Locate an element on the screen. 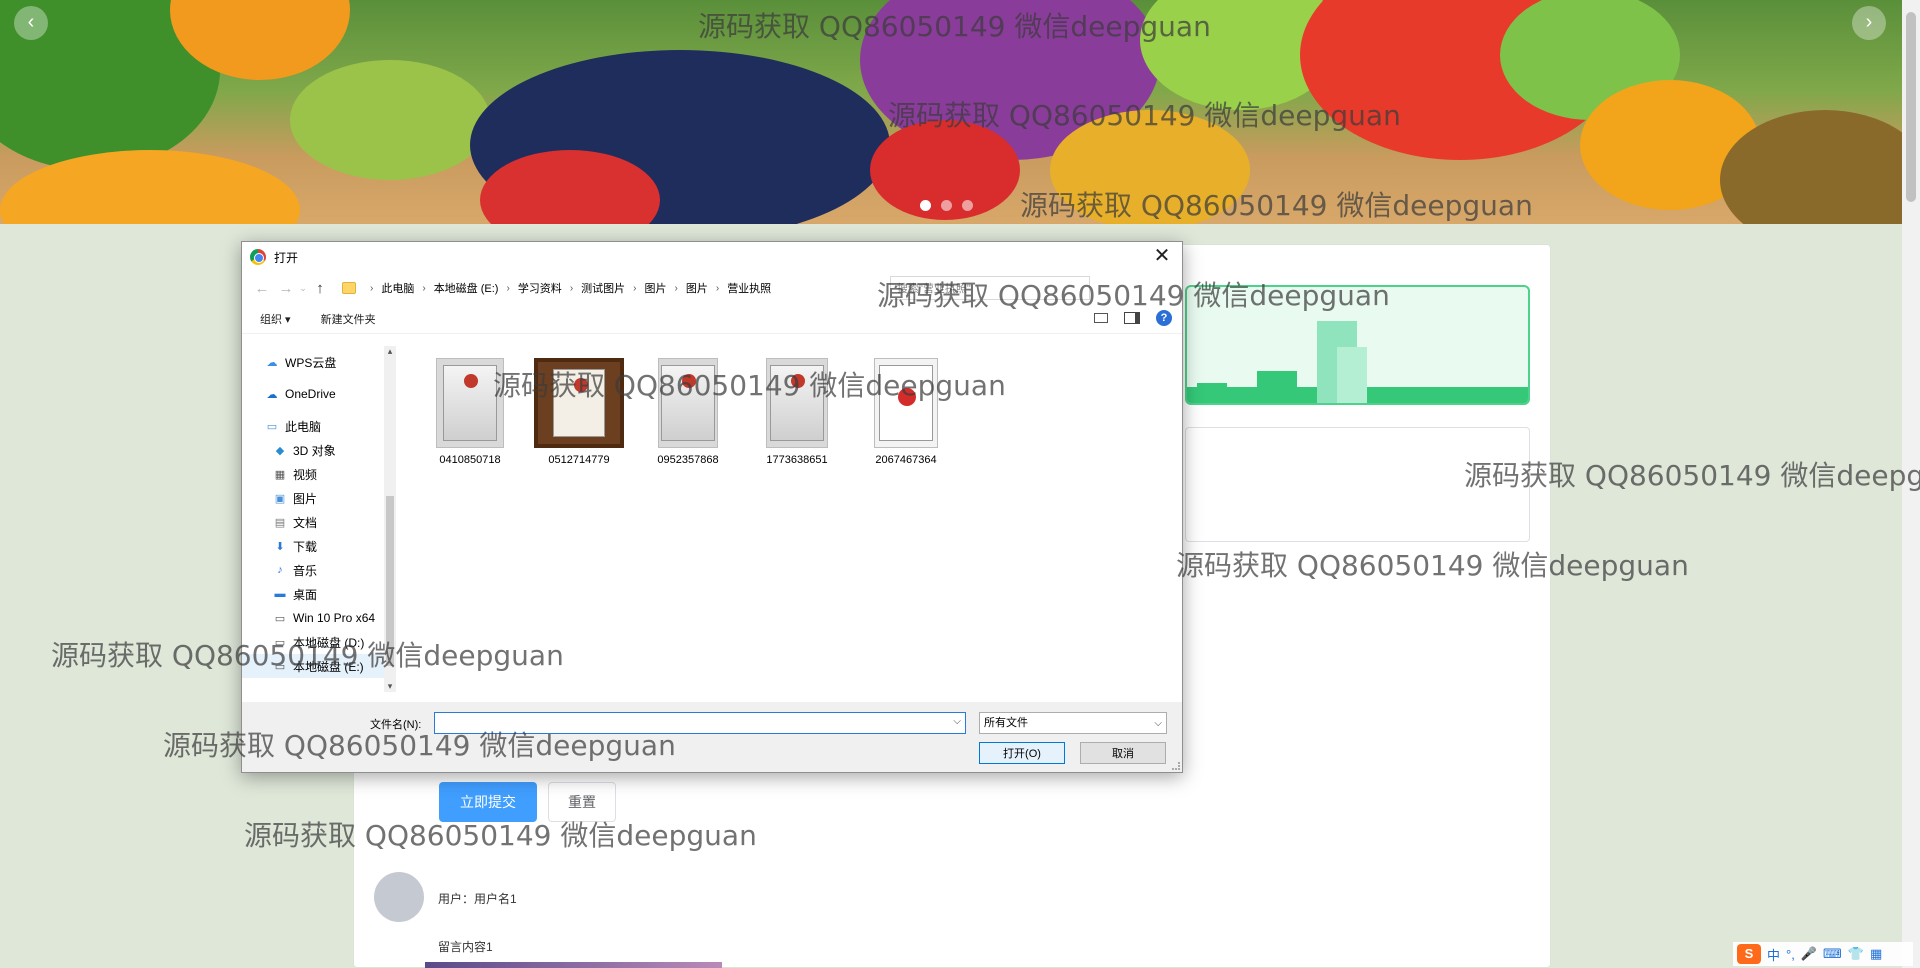 Image resolution: width=1920 pixels, height=968 pixels. comment-user: 用户：用户名1 is located at coordinates (477, 899).